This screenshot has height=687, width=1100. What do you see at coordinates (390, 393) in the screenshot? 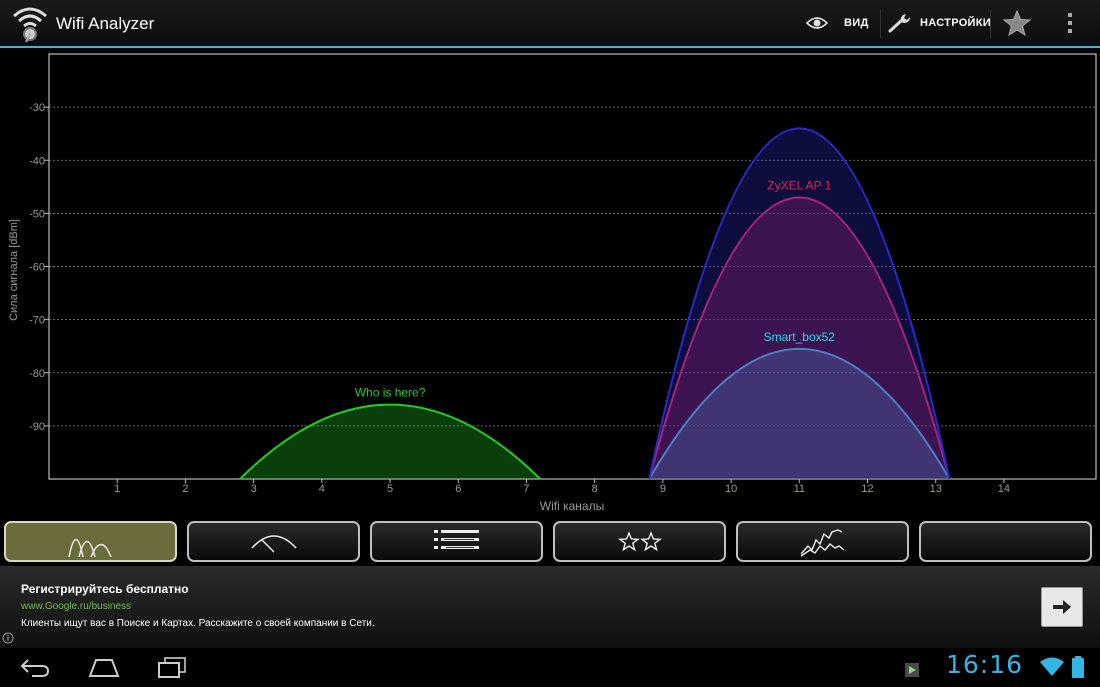
I see `network-label: Who is here?` at bounding box center [390, 393].